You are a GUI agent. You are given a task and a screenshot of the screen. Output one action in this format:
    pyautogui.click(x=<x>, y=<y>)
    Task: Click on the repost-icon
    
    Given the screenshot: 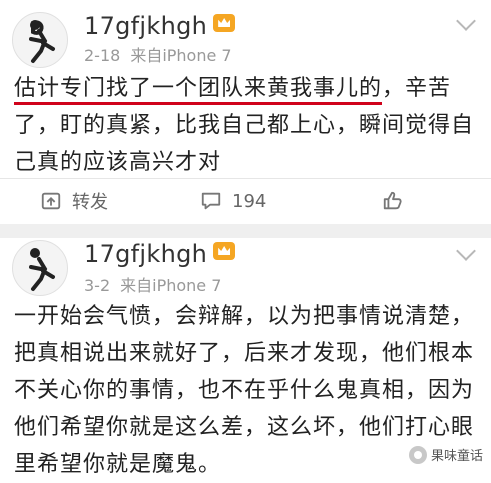 What is the action you would take?
    pyautogui.click(x=51, y=201)
    